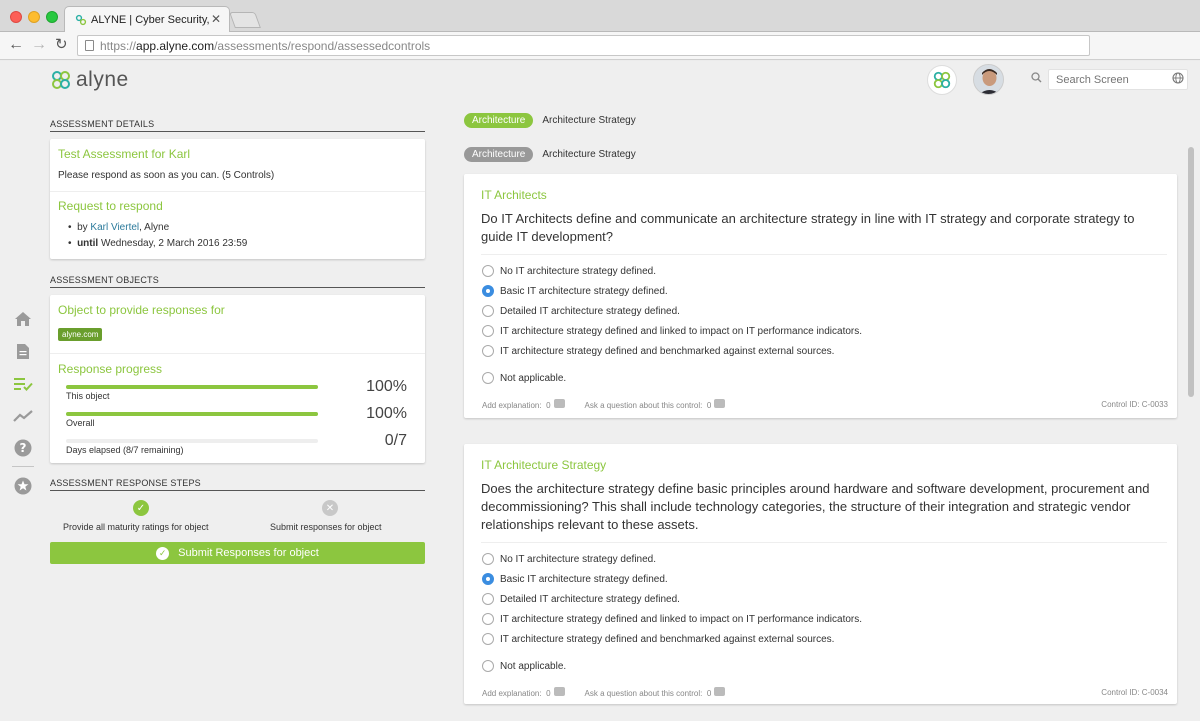 This screenshot has width=1200, height=721. What do you see at coordinates (1118, 79) in the screenshot?
I see `search-input` at bounding box center [1118, 79].